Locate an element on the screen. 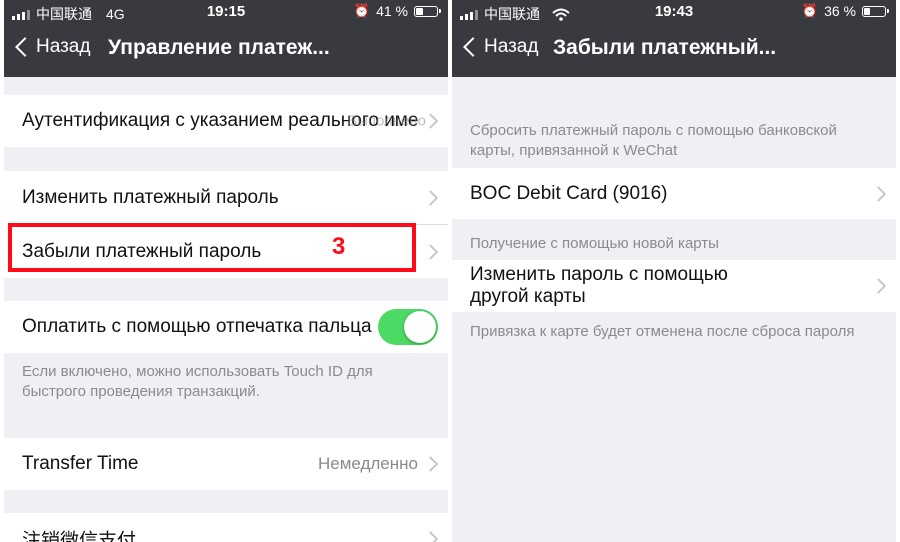  other-card-label-line1: Изменить пароль с помощью is located at coordinates (599, 274).